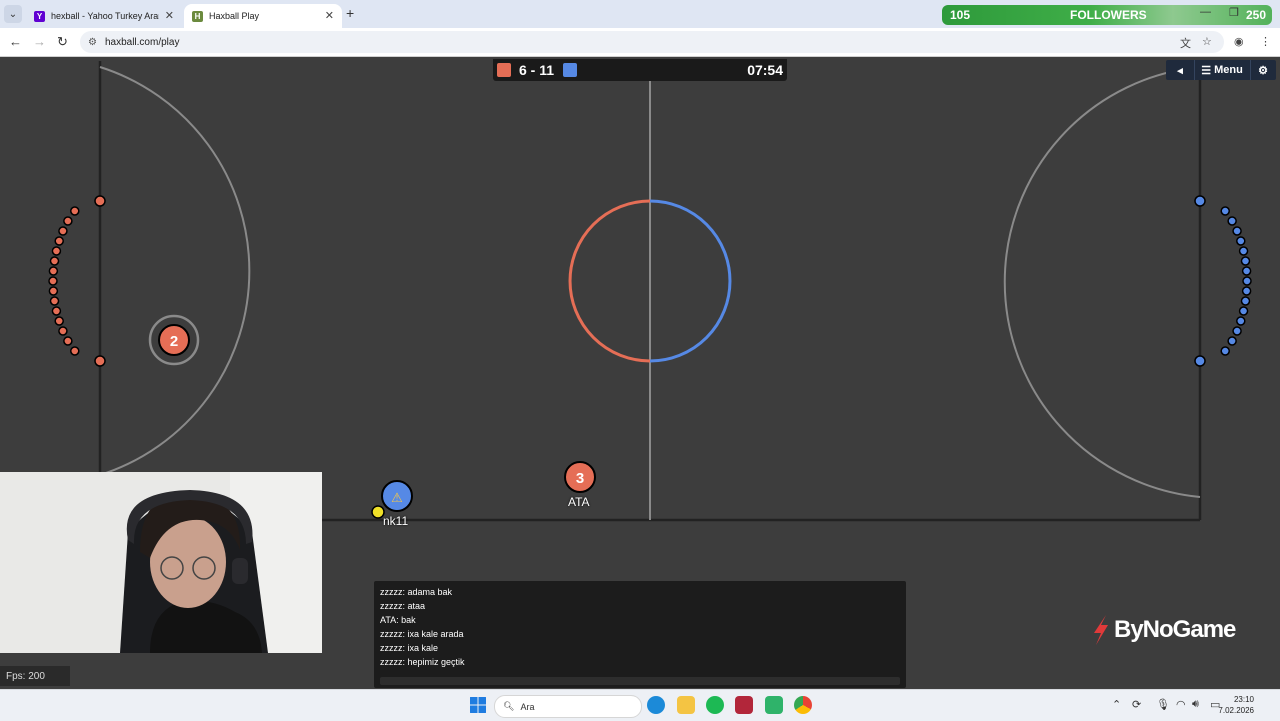 This screenshot has width=1280, height=721. What do you see at coordinates (1223, 281) in the screenshot?
I see `blue-goal-net` at bounding box center [1223, 281].